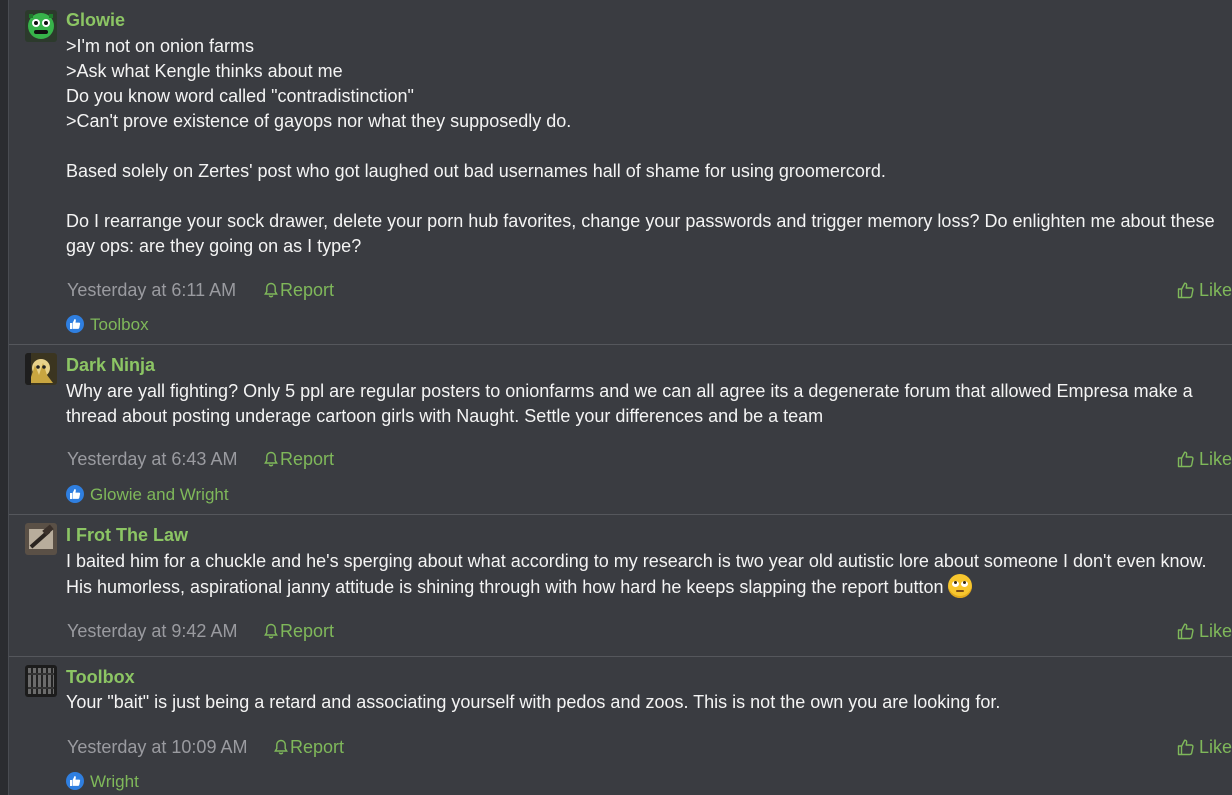  I want to click on avatar-i-frot-the-law, so click(41, 539).